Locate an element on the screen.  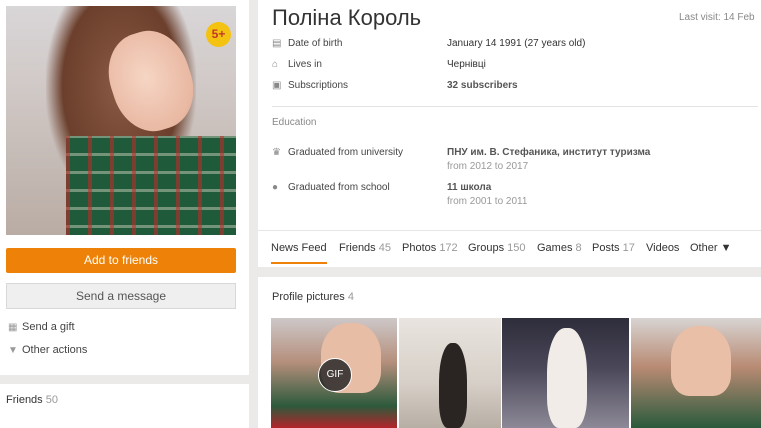
gift-icon: ▦ is located at coordinates (13, 327).